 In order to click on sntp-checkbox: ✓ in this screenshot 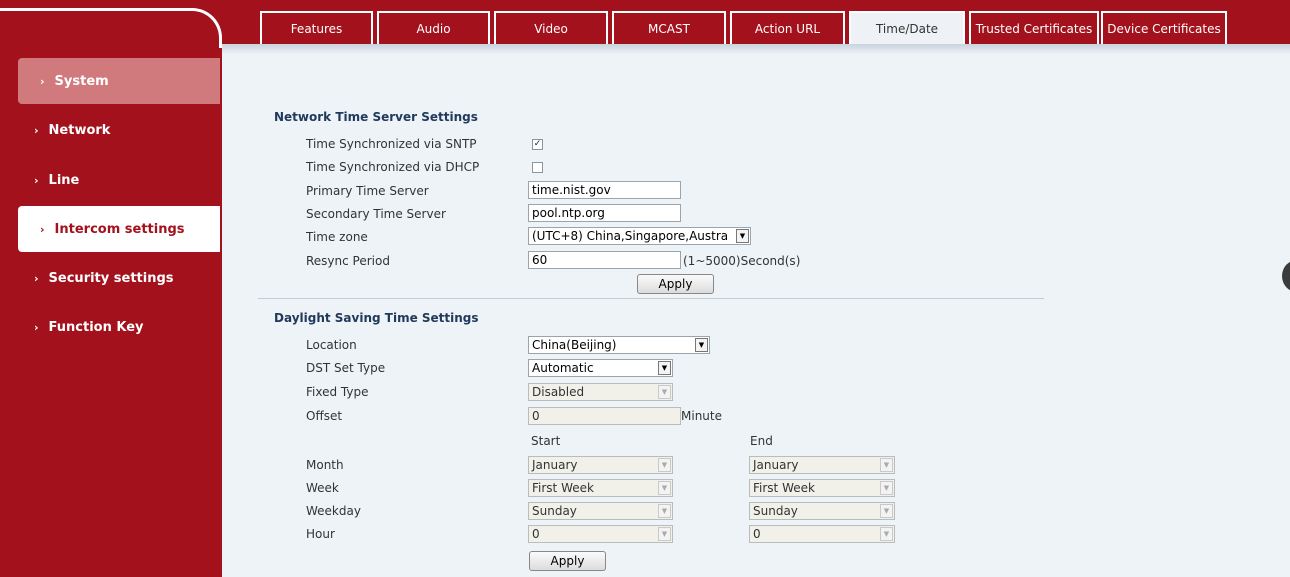, I will do `click(537, 144)`.